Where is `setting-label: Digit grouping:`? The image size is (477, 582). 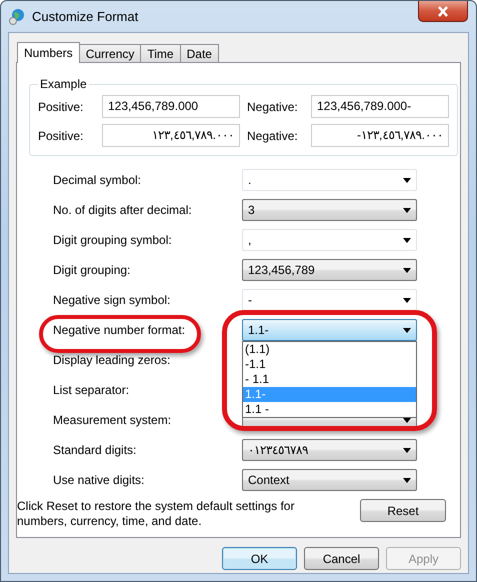
setting-label: Digit grouping: is located at coordinates (92, 270).